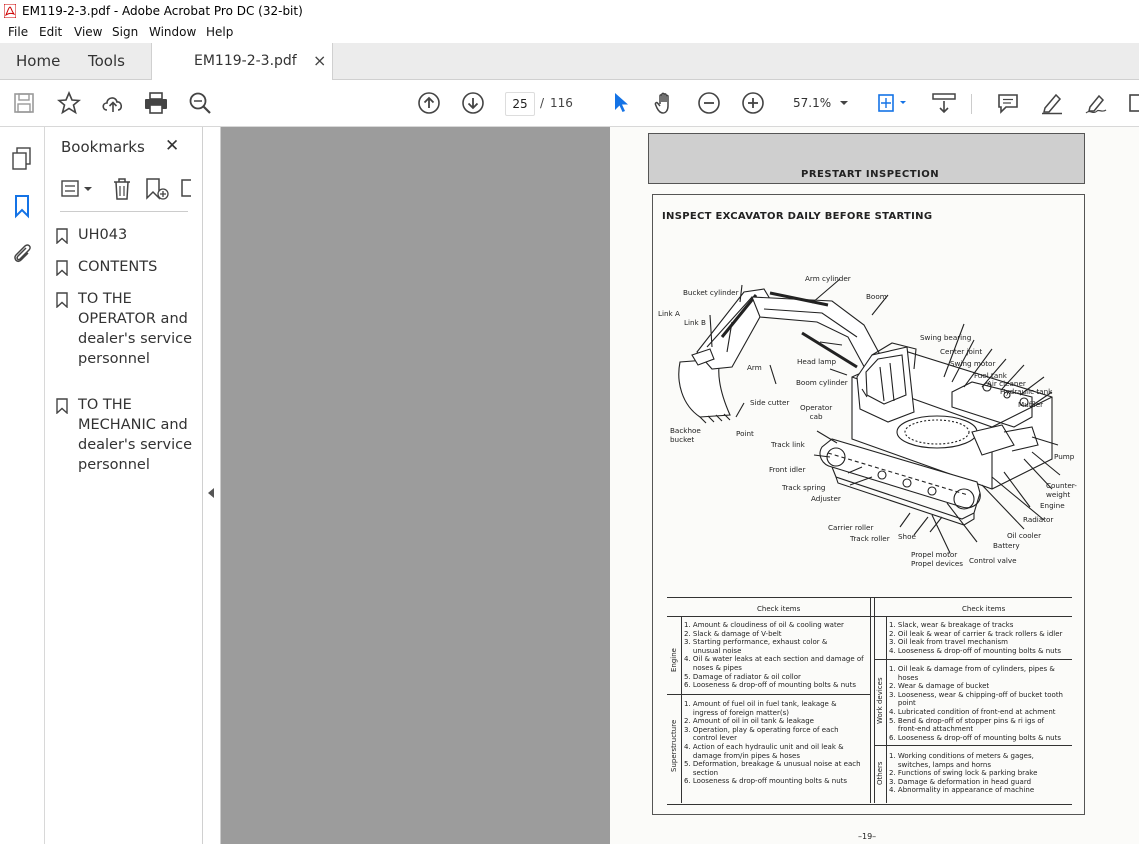 This screenshot has height=844, width=1139. What do you see at coordinates (22, 206) in the screenshot?
I see `bookmarks-panel-icon` at bounding box center [22, 206].